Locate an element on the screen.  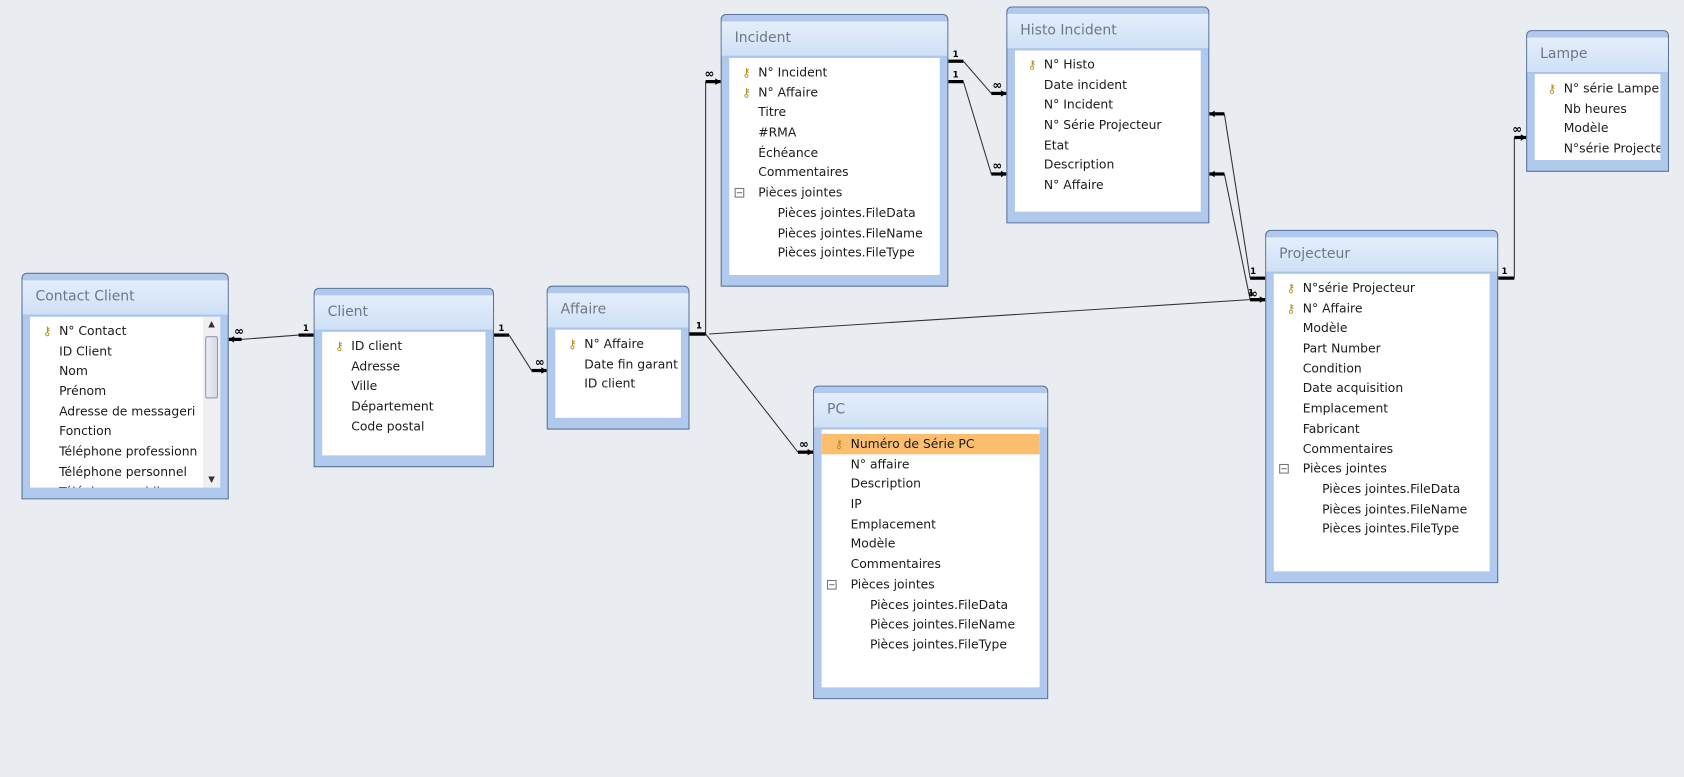
field-item: Échéance is located at coordinates (834, 153).